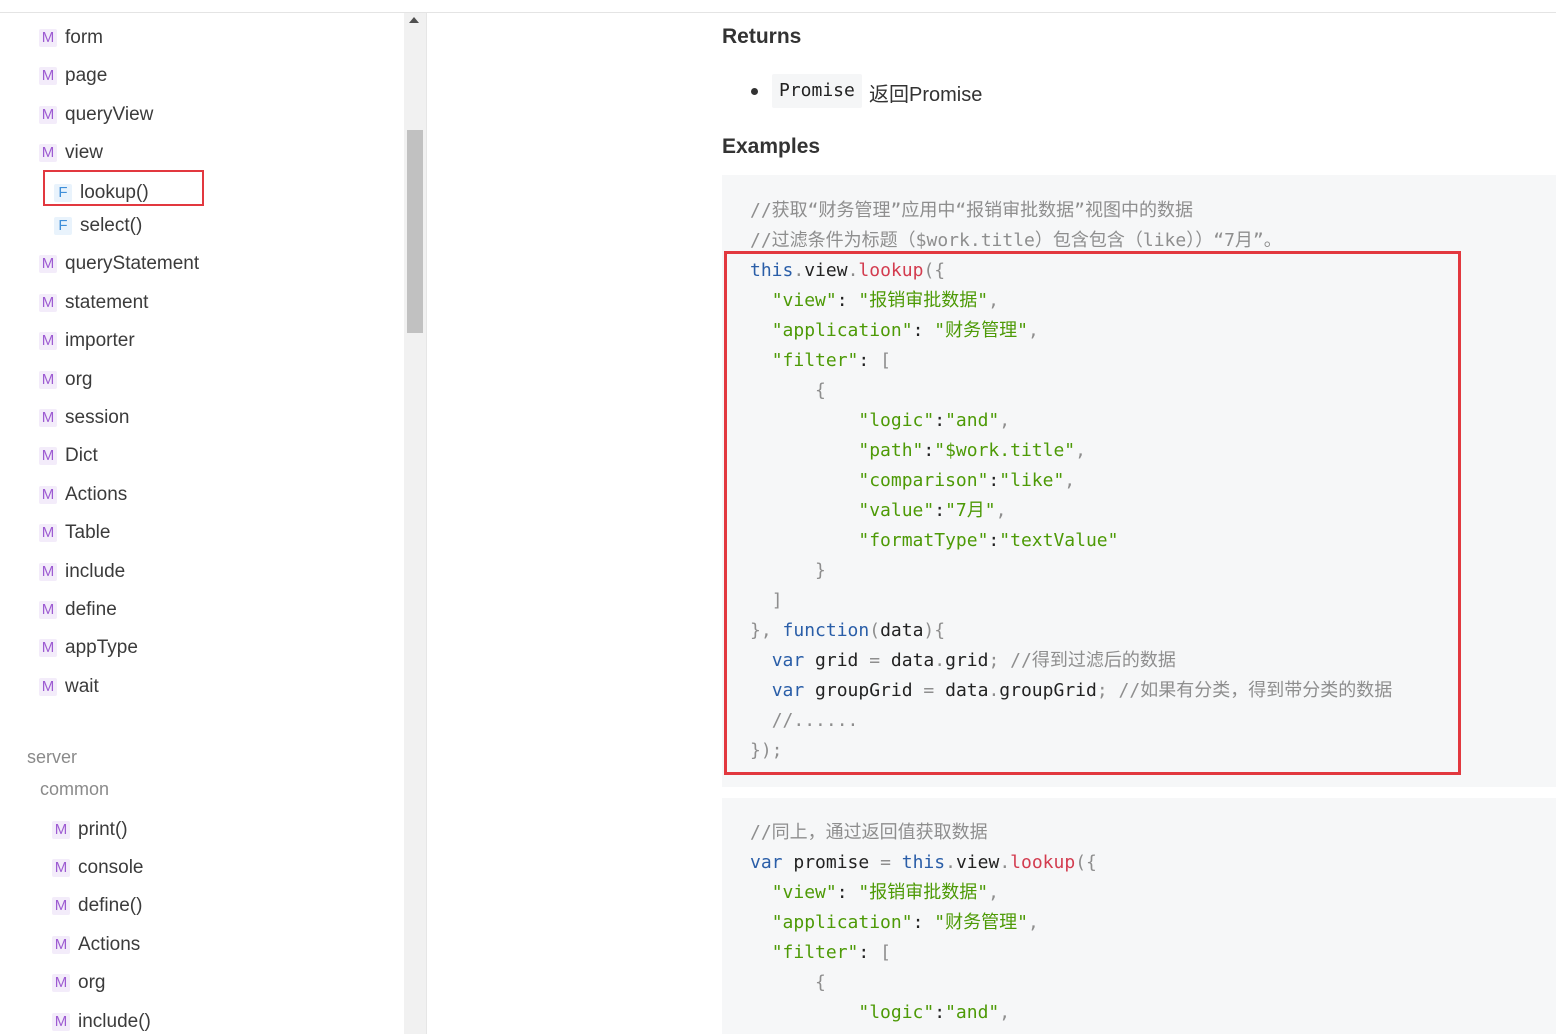  I want to click on scroll-up-arrow-icon, so click(414, 20).